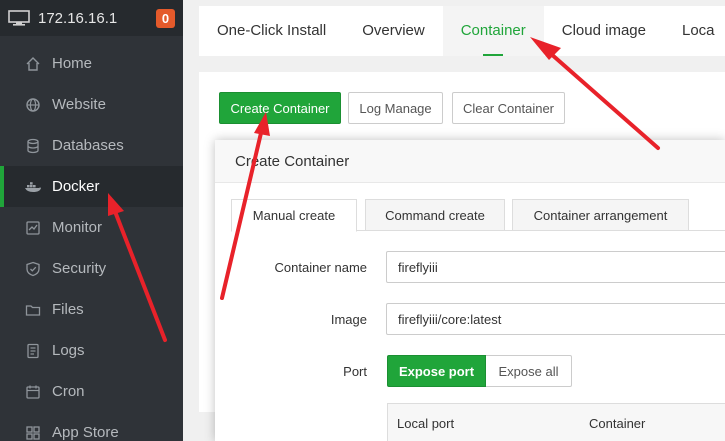  What do you see at coordinates (529, 371) in the screenshot?
I see `expose-all-button: Expose all` at bounding box center [529, 371].